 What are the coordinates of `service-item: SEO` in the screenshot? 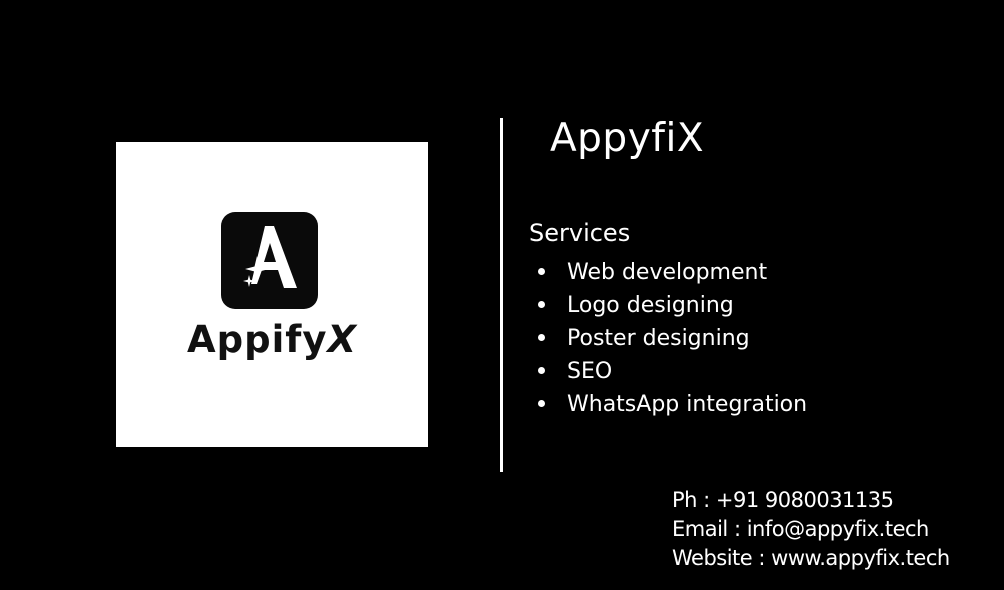 It's located at (672, 371).